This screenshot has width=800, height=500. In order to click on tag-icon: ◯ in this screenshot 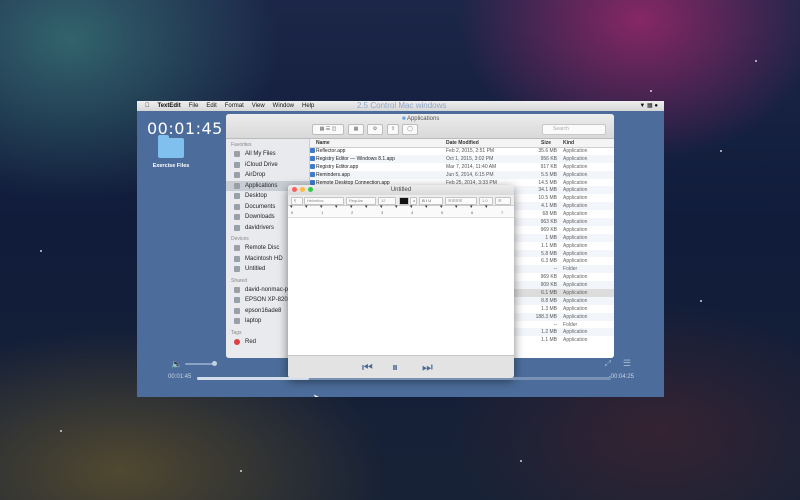, I will do `click(410, 129)`.